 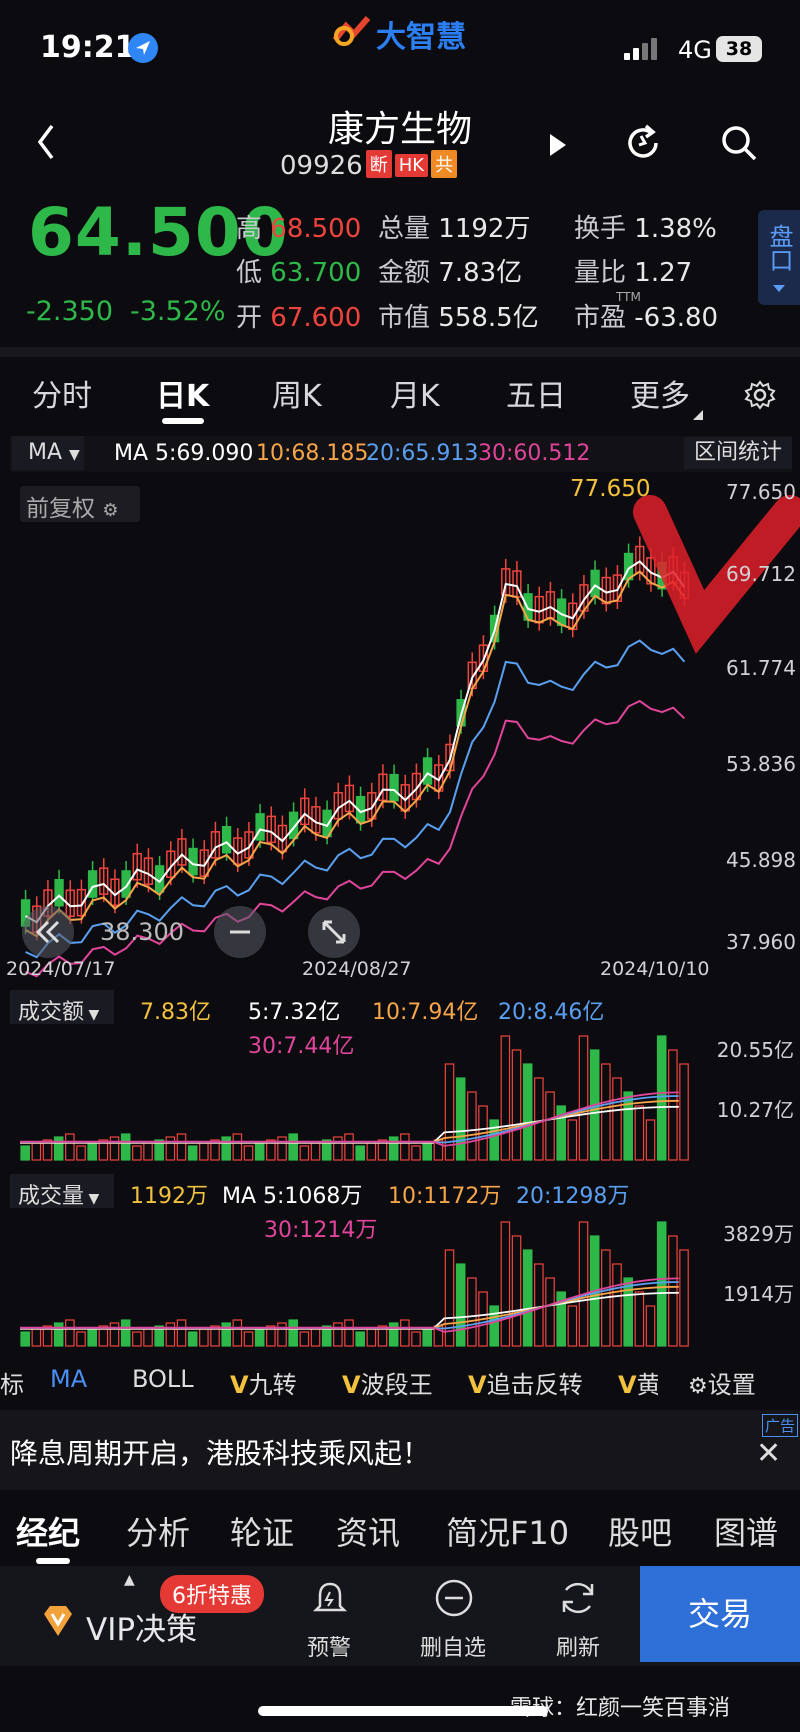 I want to click on volume-ma5: MA 5:1068万, so click(x=292, y=1196).